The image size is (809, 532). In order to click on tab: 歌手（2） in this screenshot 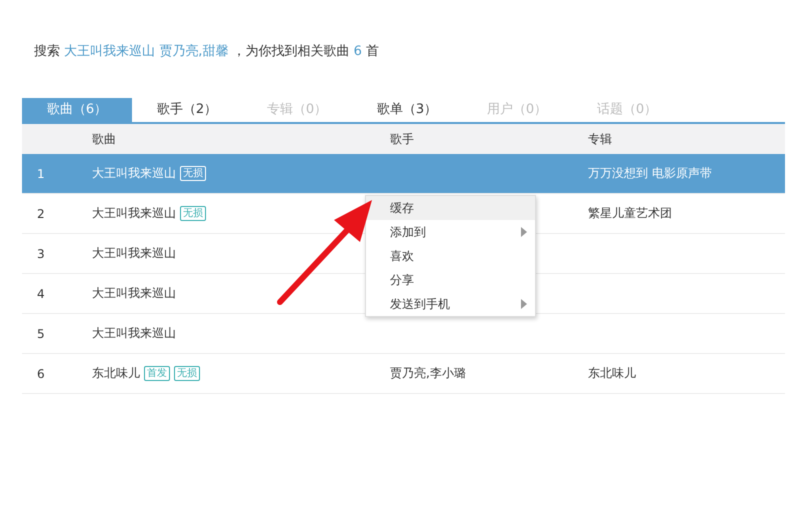, I will do `click(187, 110)`.